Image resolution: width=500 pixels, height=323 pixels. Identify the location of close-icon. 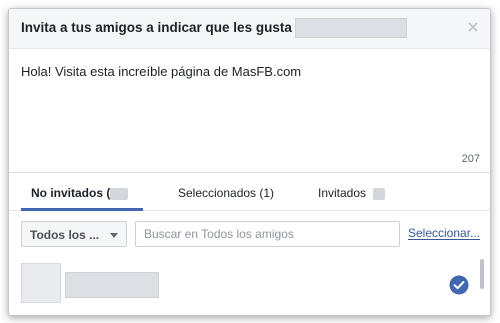
(473, 27).